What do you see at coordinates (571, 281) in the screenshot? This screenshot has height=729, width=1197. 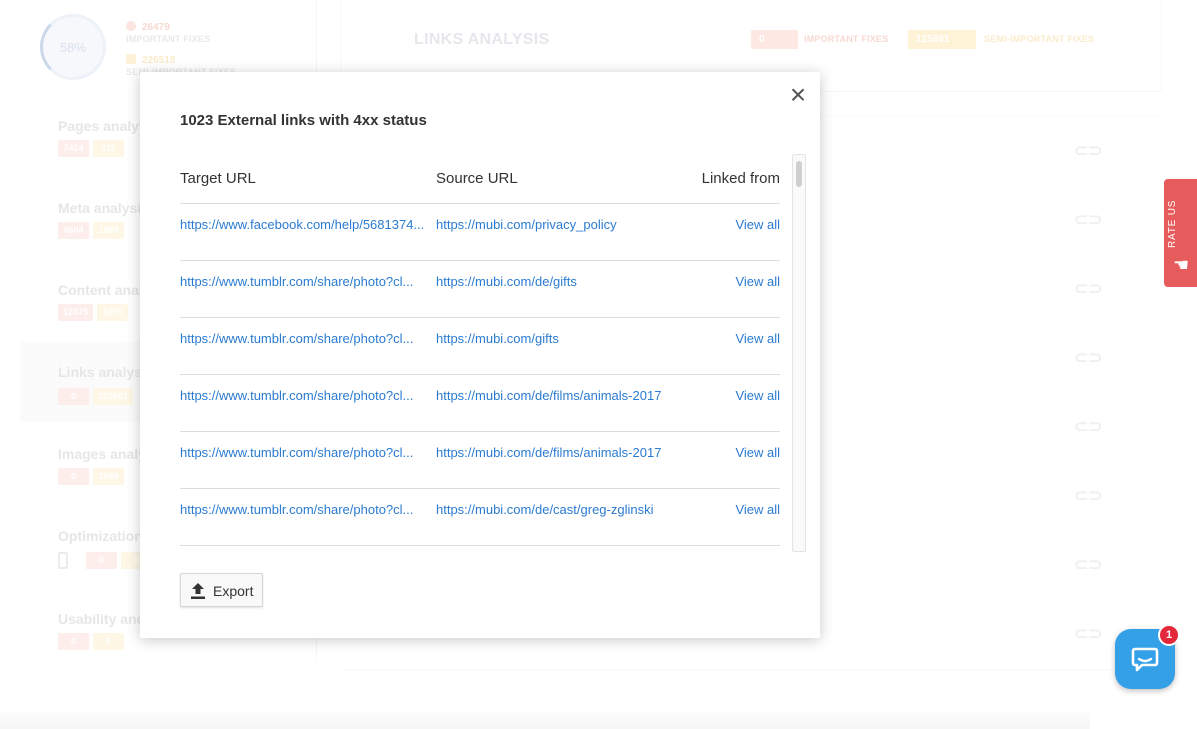 I see `source-url-link: https://mubi.com/de/gifts` at bounding box center [571, 281].